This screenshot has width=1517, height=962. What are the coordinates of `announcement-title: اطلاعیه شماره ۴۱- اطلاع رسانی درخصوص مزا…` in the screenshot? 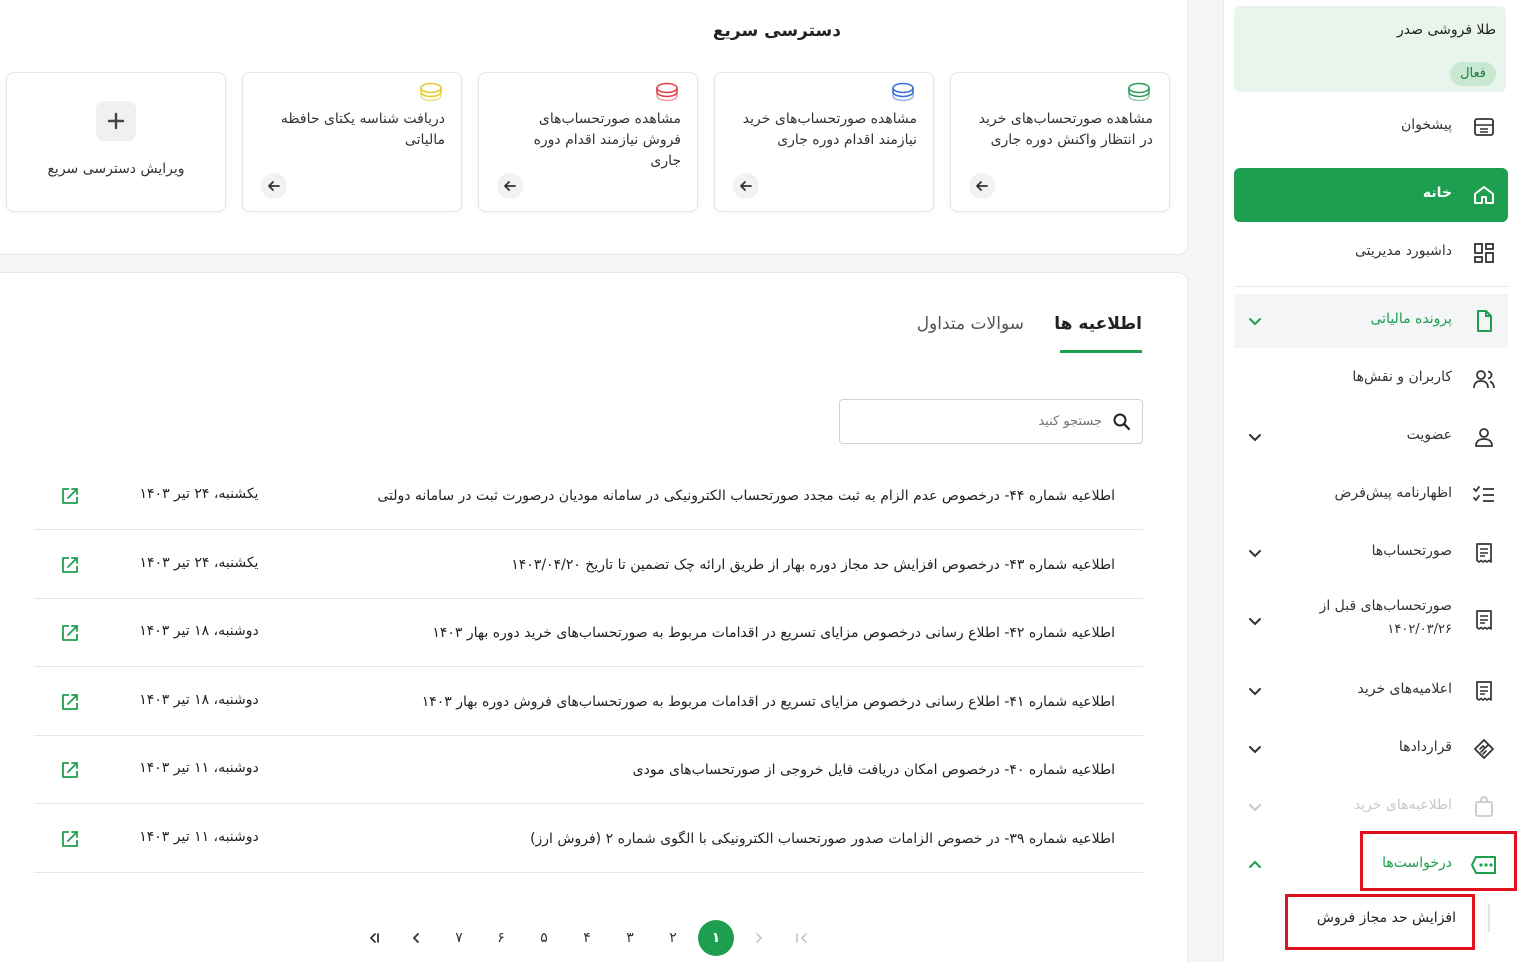 It's located at (768, 702).